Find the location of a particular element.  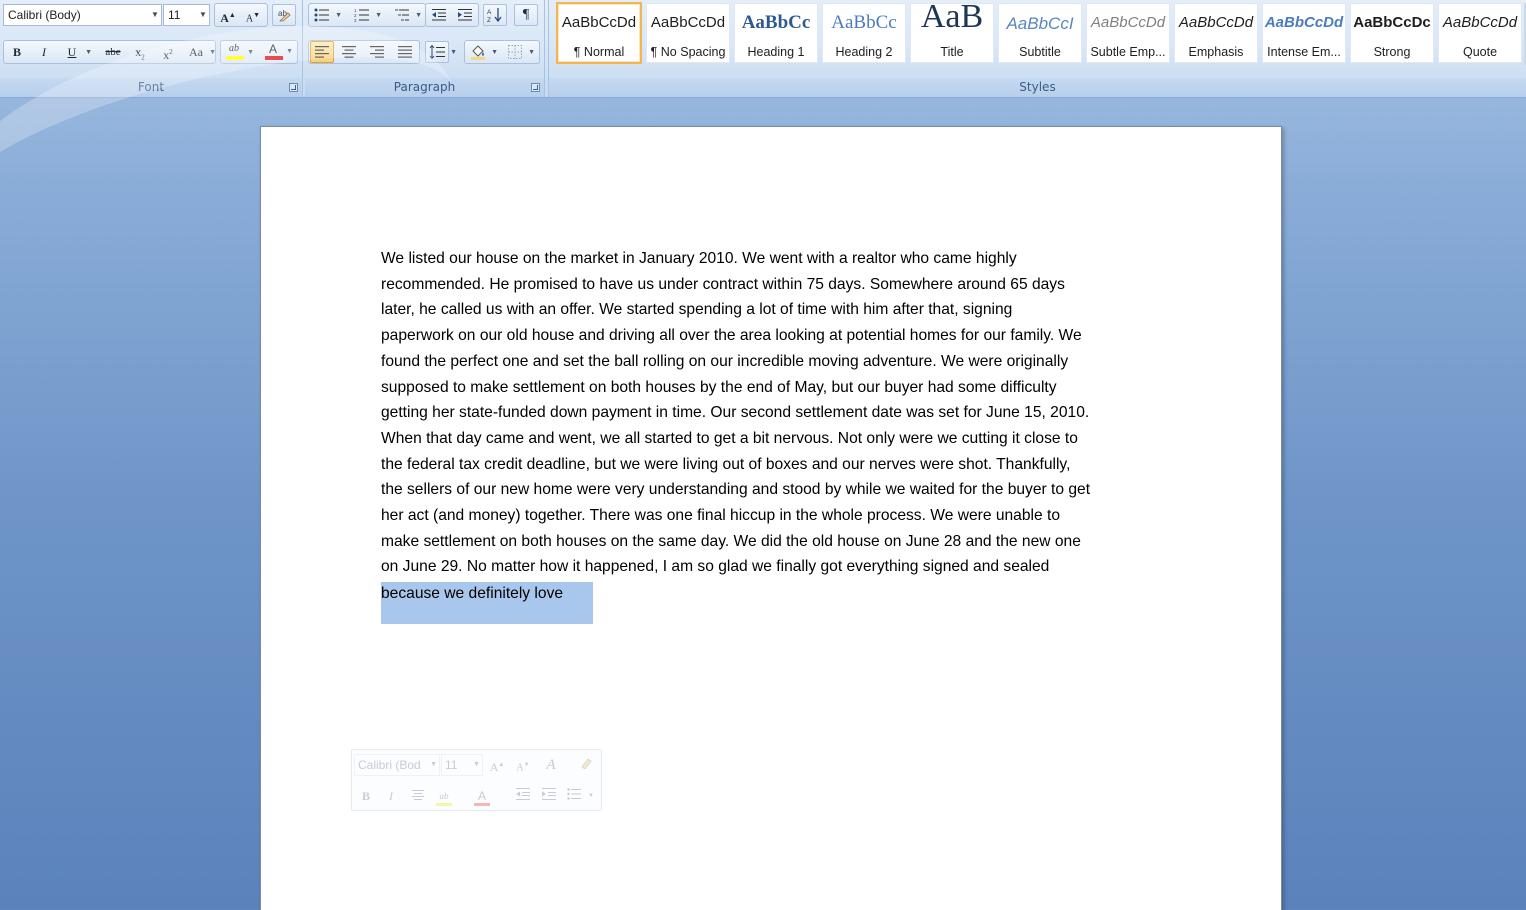

borders-button: ▼ is located at coordinates (519, 52).